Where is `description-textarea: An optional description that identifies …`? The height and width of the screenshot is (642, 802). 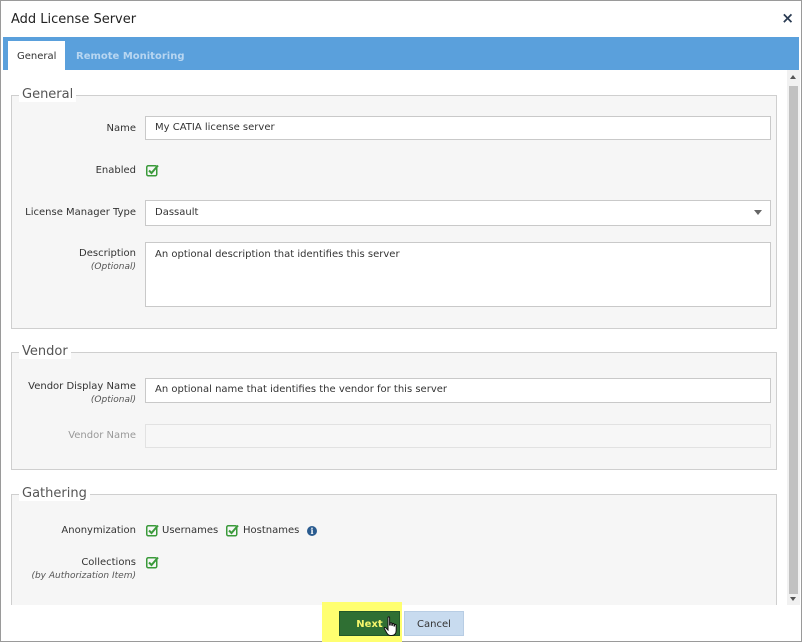 description-textarea: An optional description that identifies … is located at coordinates (458, 274).